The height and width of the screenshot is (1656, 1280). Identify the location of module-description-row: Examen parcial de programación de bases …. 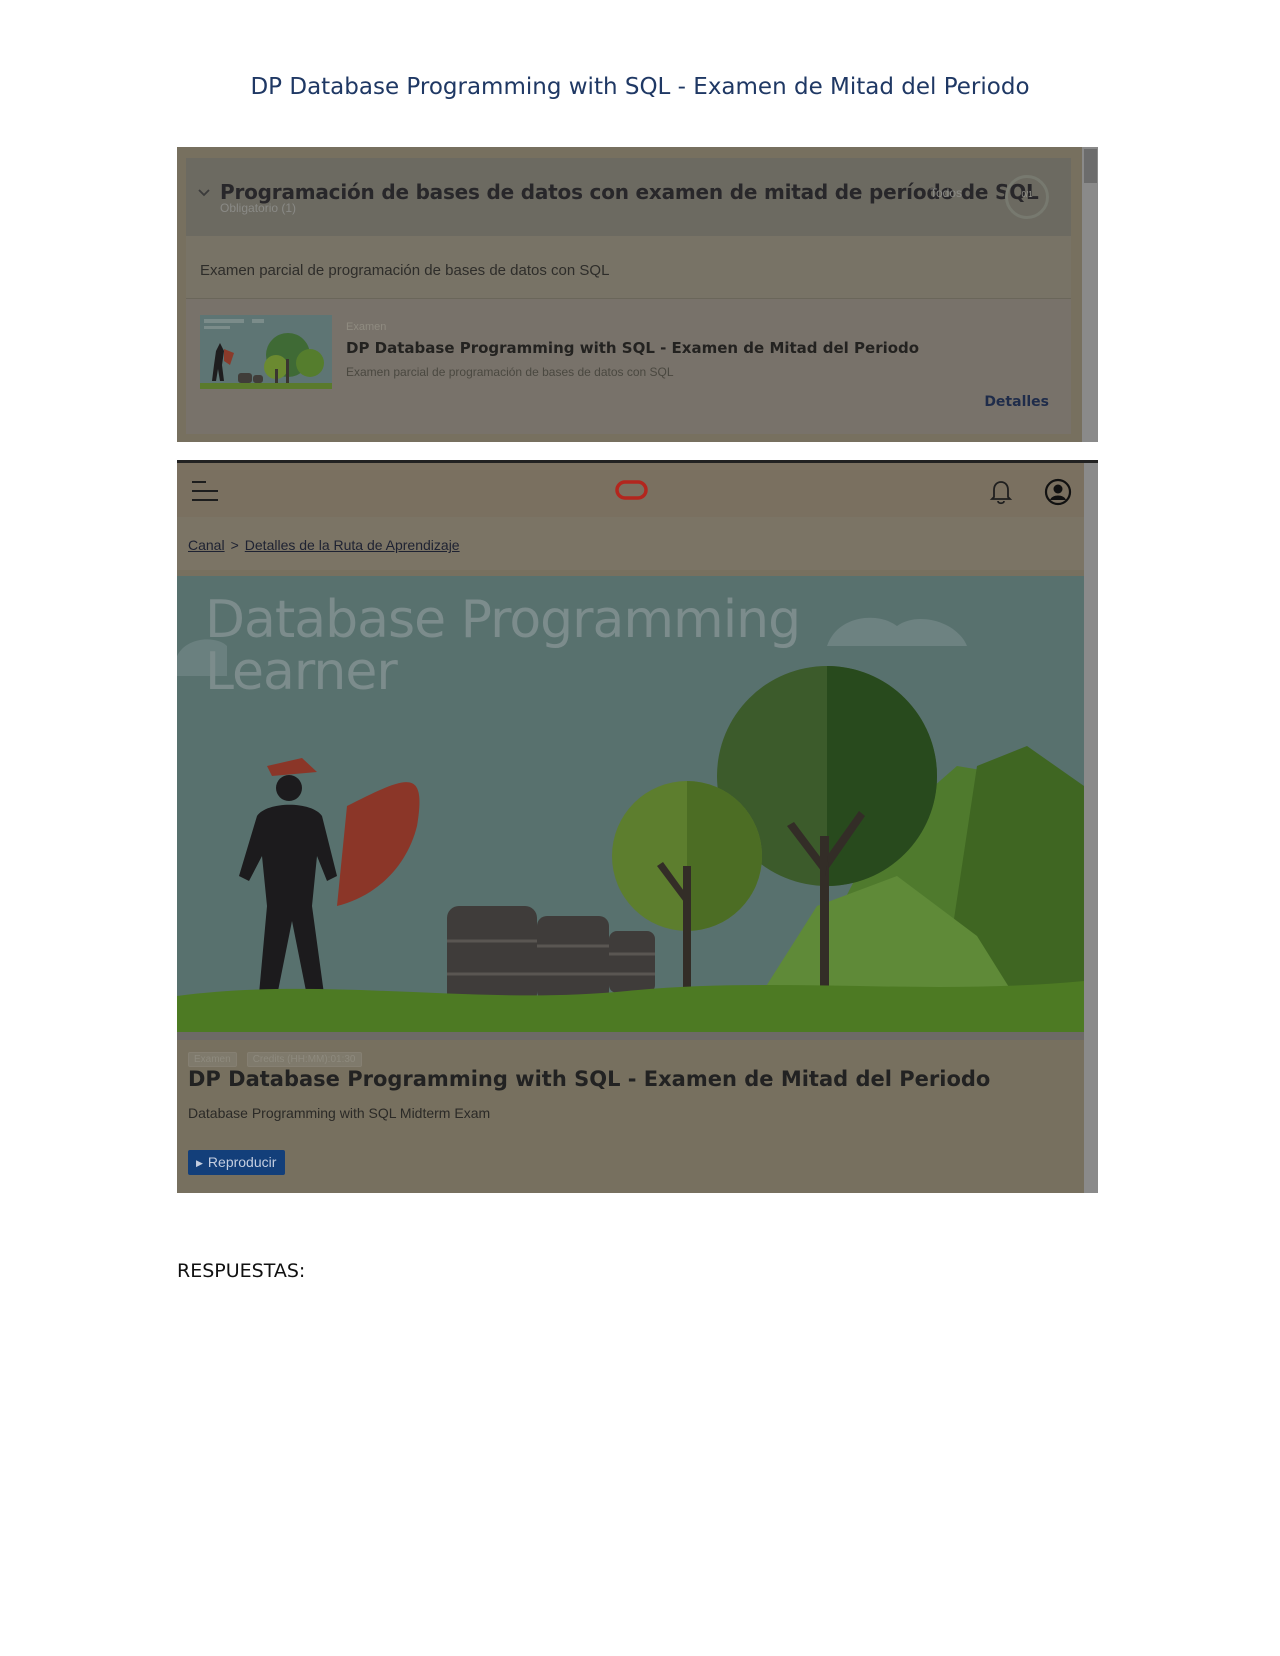
(628, 267).